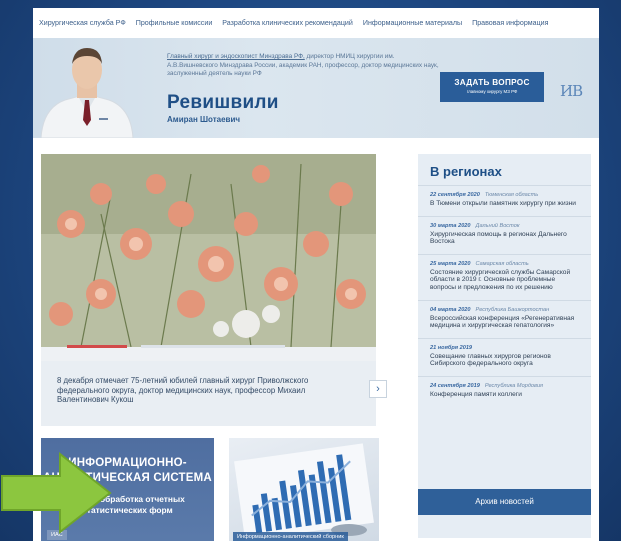  Describe the element at coordinates (213, 346) in the screenshot. I see `slide-indicator-inactive` at that location.